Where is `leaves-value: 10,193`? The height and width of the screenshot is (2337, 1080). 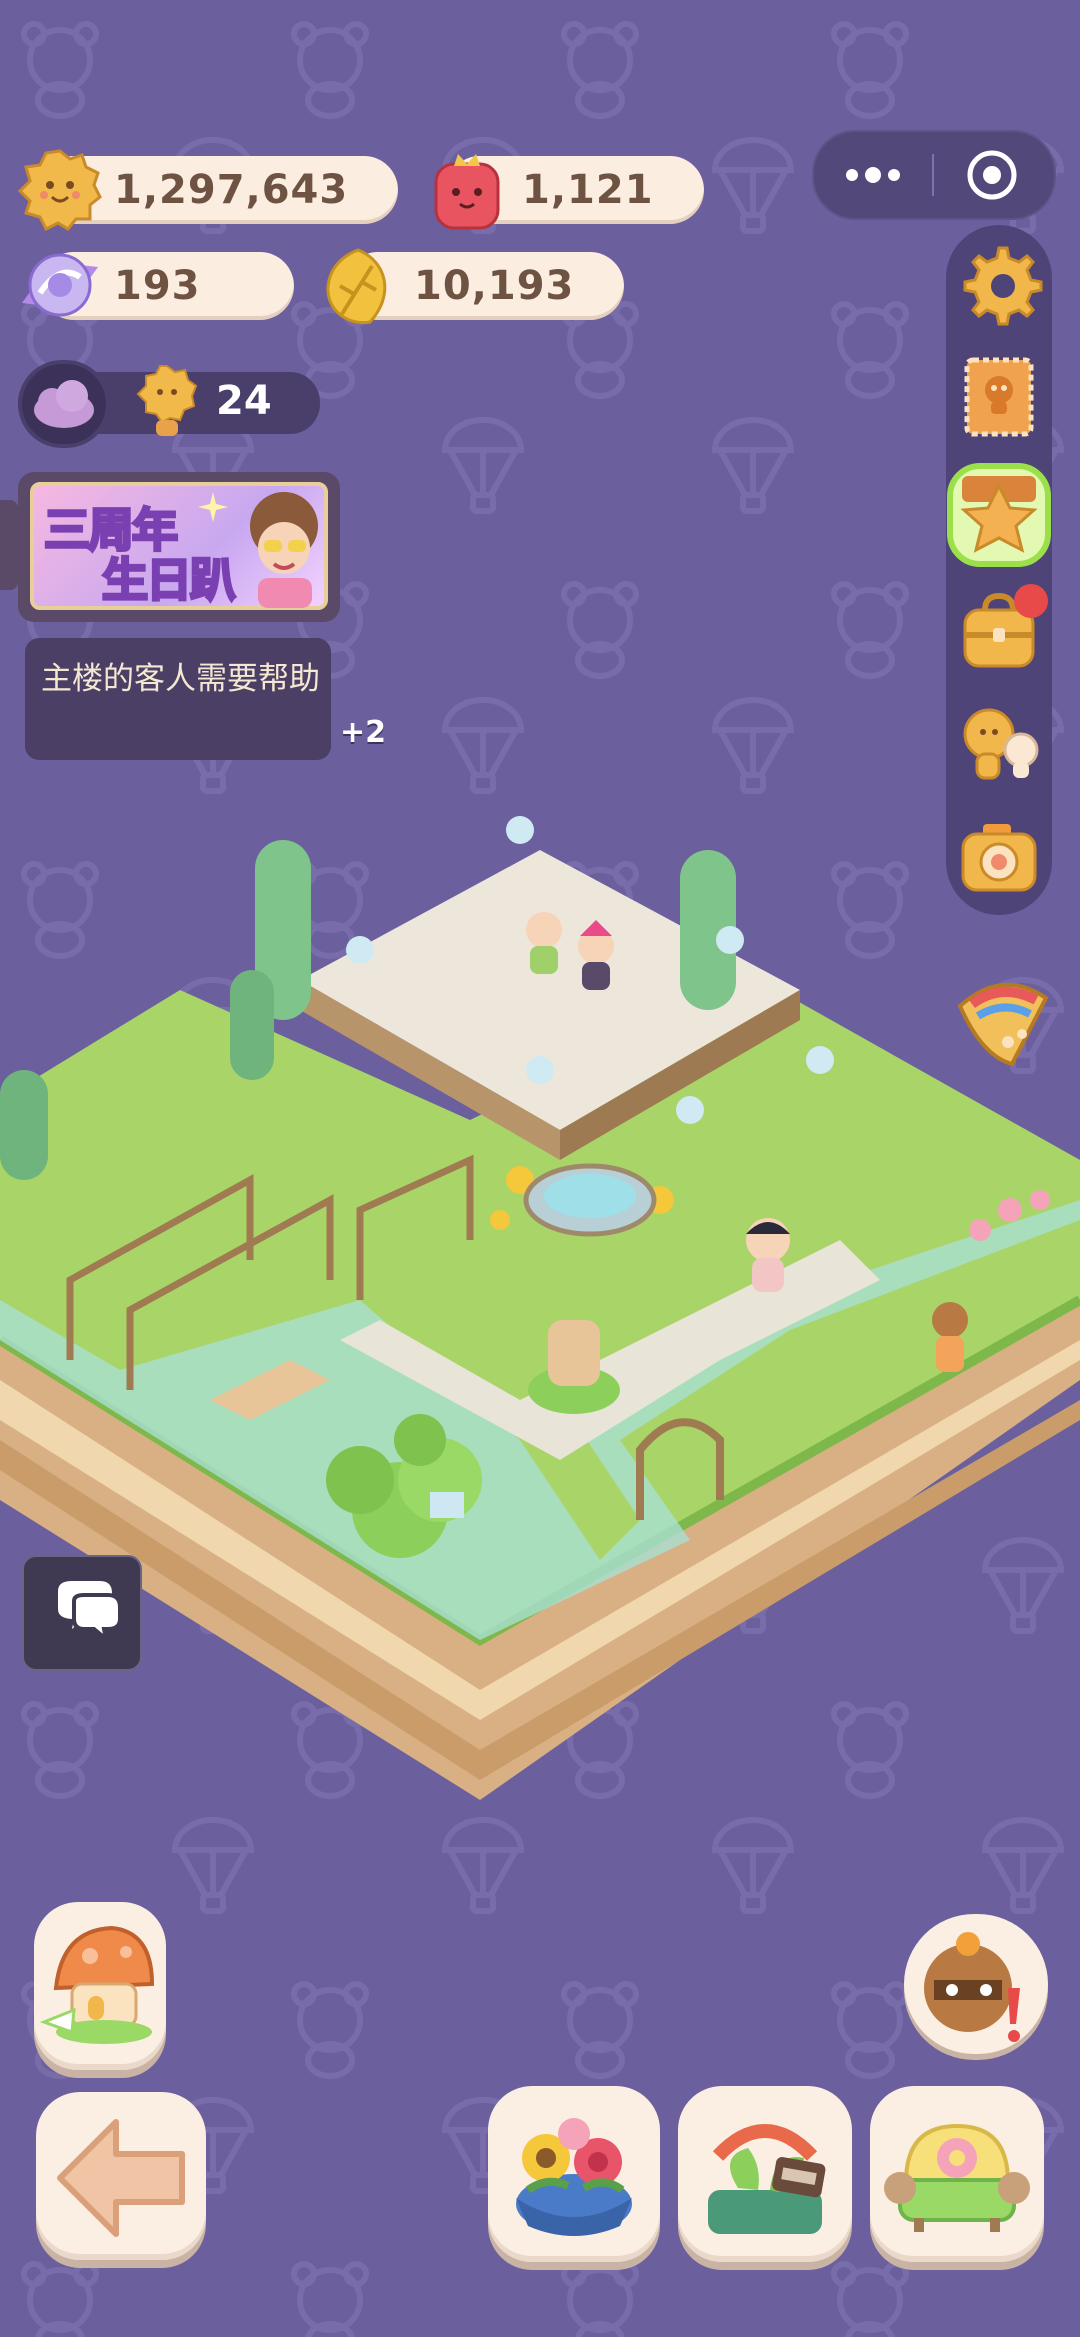
leaves-value: 10,193 is located at coordinates (494, 286).